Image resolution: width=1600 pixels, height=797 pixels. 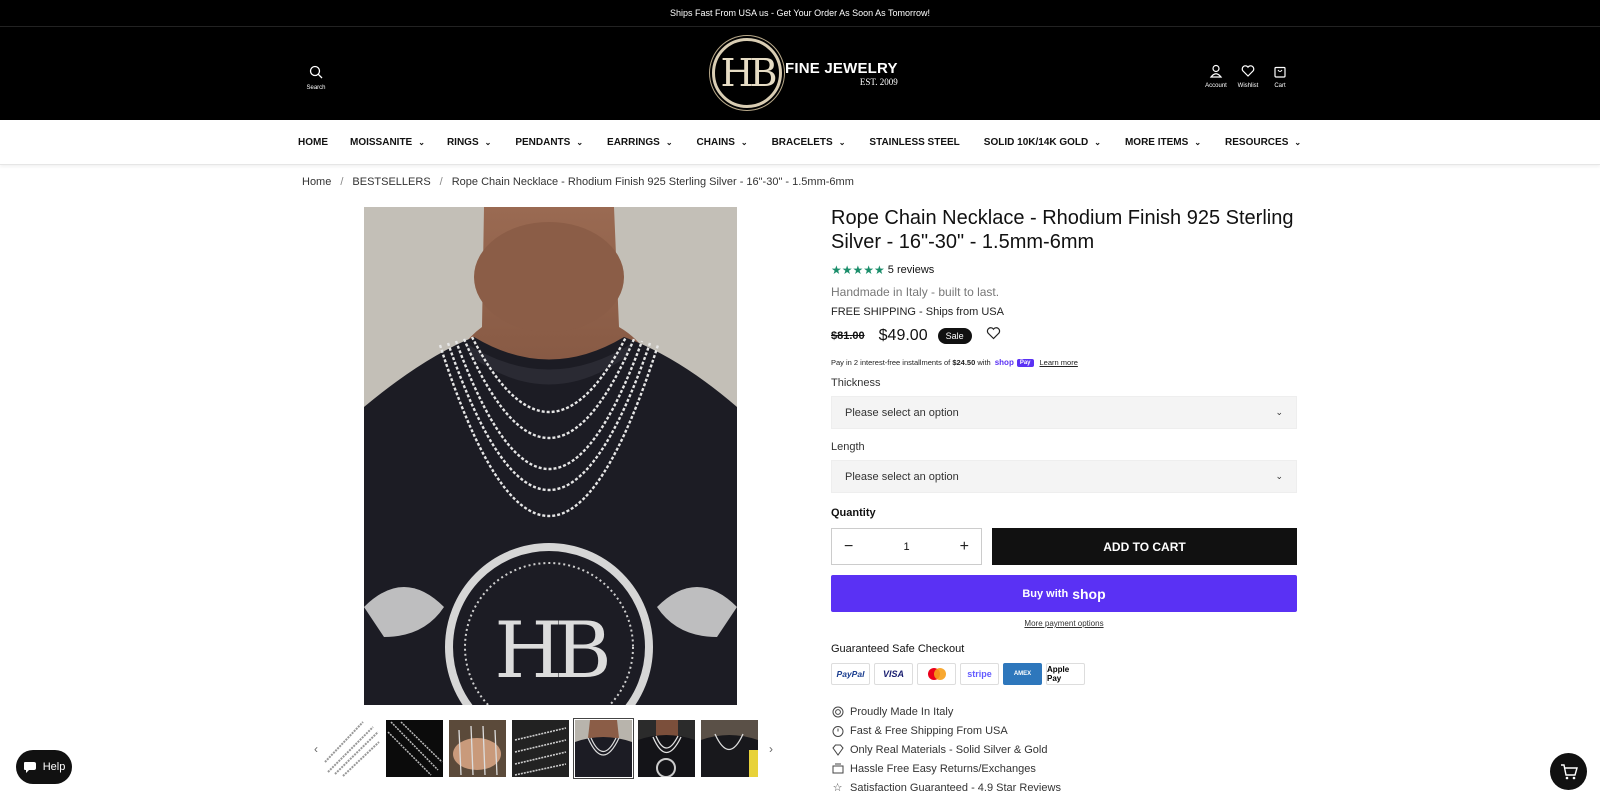 I want to click on svg-text: HB, so click(x=550, y=651).